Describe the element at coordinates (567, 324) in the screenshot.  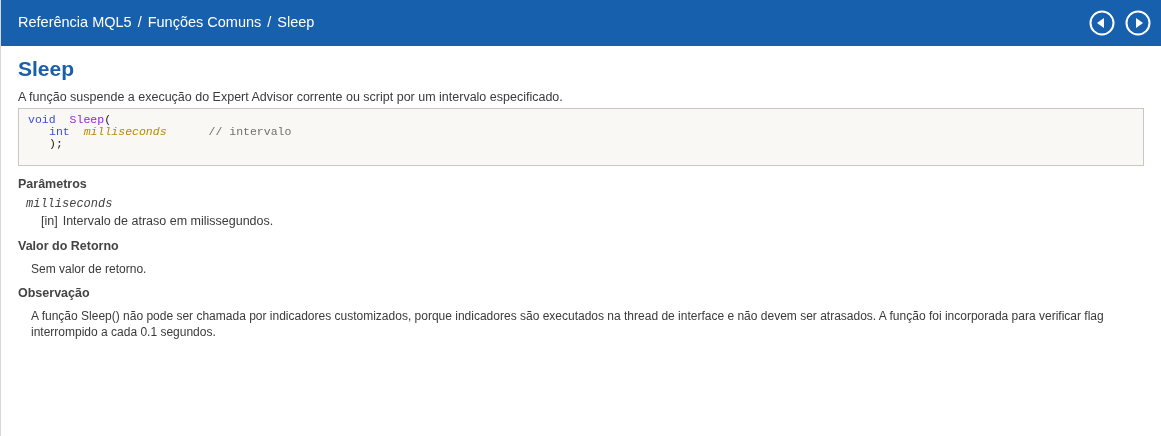
I see `section-text: A função Sleep() não pode ser chamada por indicadores customizados, porque indicadores são executados na thread de interface e não devem ser atrasados. A função foi incorporada para verificar flag interrompido a cada 0.1 segundos.` at that location.